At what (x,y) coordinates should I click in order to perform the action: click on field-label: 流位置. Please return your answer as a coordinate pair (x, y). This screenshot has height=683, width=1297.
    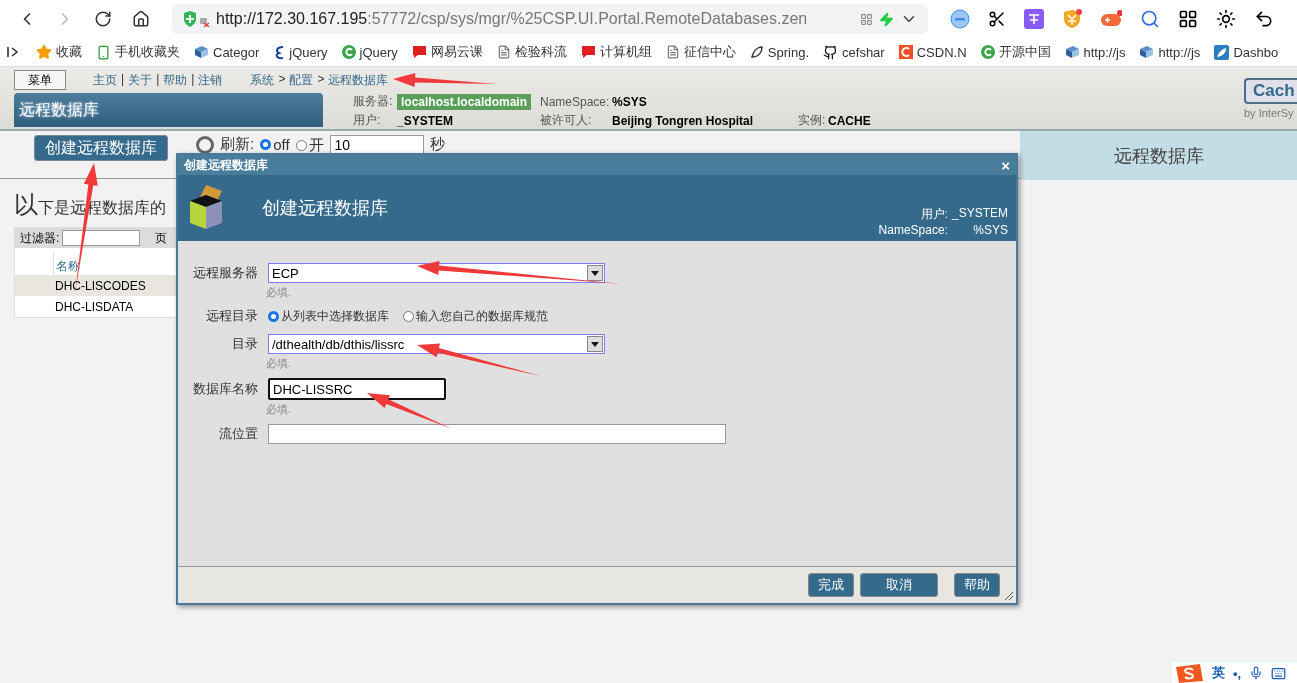
    Looking at the image, I should click on (238, 434).